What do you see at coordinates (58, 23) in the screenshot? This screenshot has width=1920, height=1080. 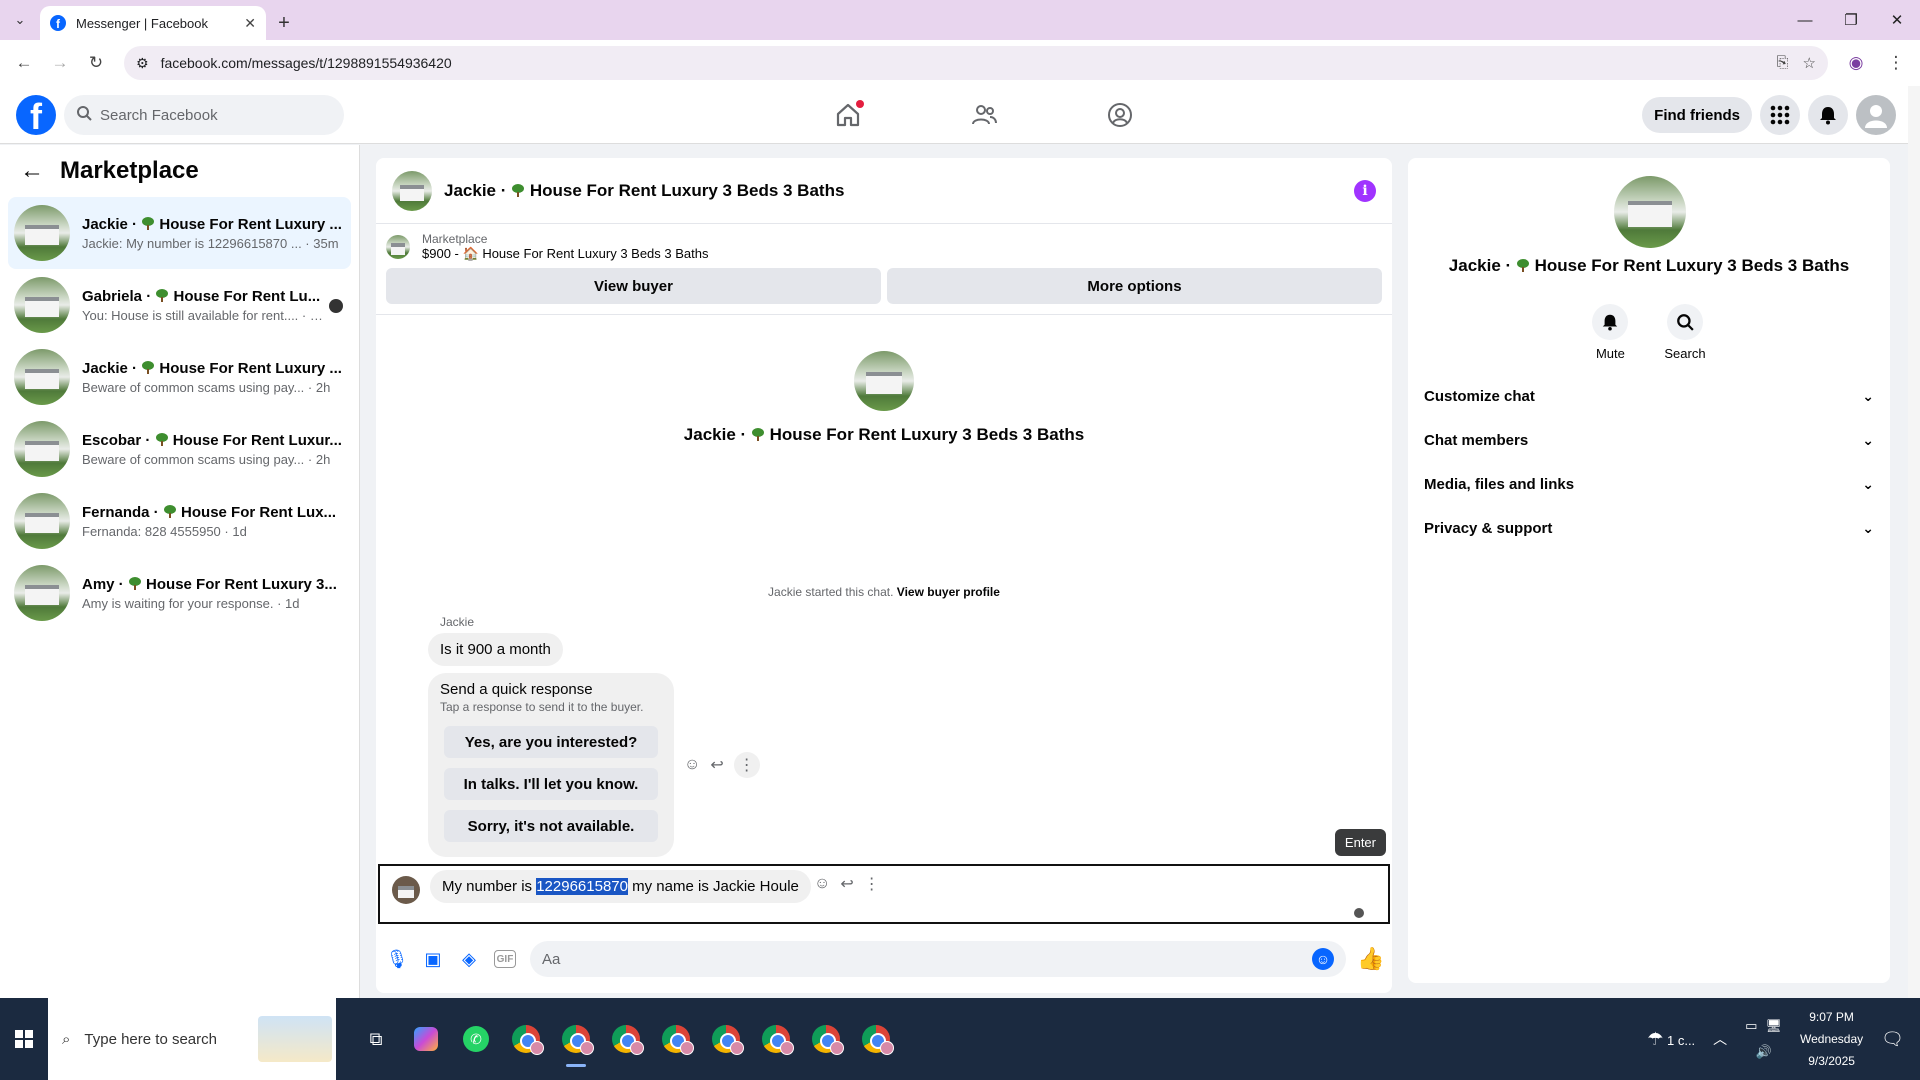 I see `facebook-favicon-icon: f` at bounding box center [58, 23].